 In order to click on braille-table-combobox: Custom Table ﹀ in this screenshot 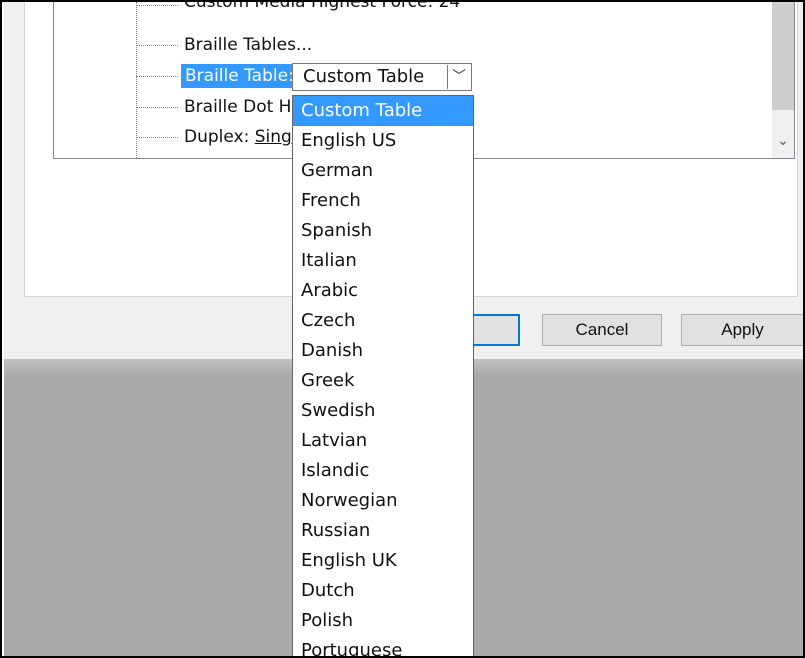, I will do `click(382, 77)`.